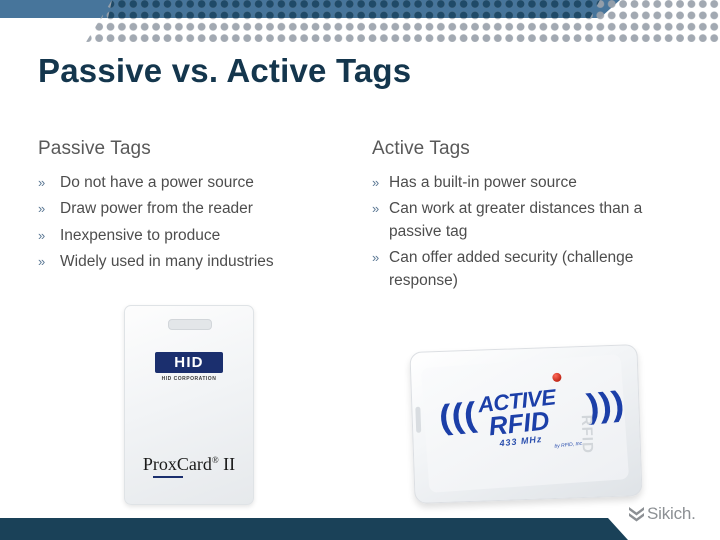 This screenshot has width=720, height=540. What do you see at coordinates (483, 182) in the screenshot?
I see `list-item-text: Has a built-in power source` at bounding box center [483, 182].